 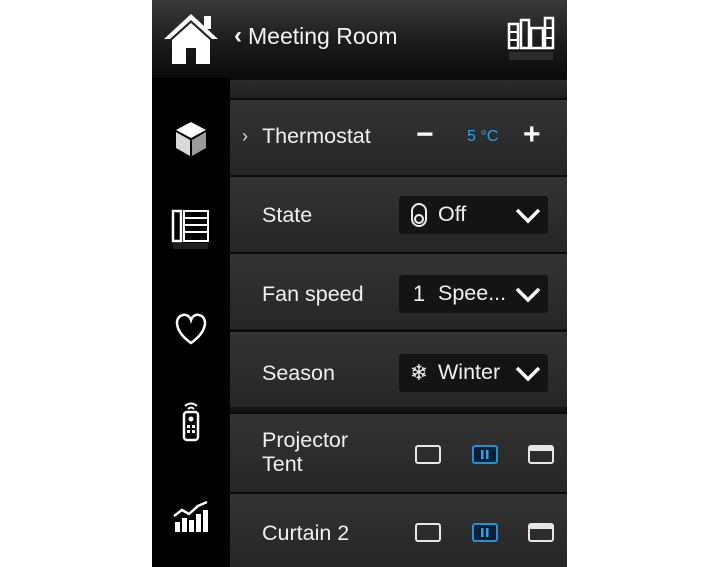 I want to click on curtain-2-label: Curtain 2, so click(x=306, y=533).